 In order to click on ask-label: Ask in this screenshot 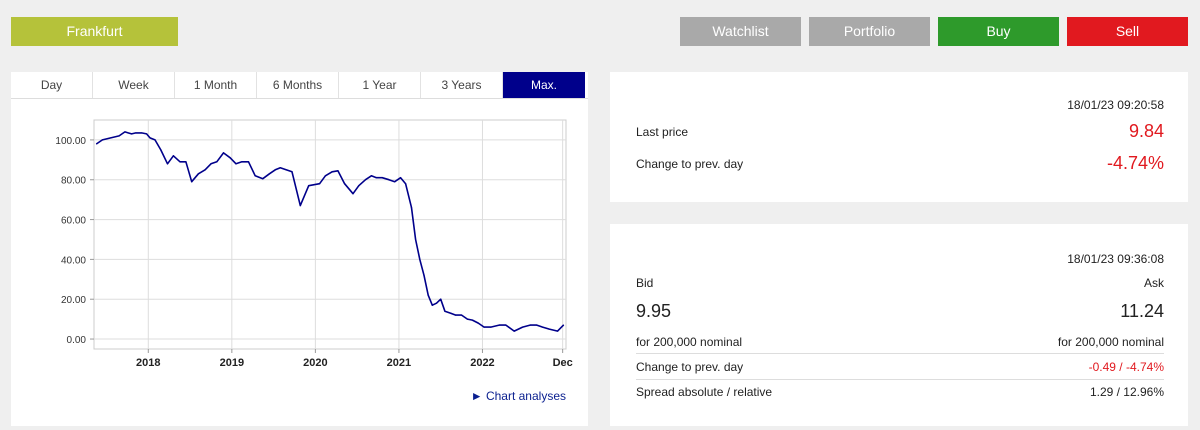, I will do `click(1153, 283)`.